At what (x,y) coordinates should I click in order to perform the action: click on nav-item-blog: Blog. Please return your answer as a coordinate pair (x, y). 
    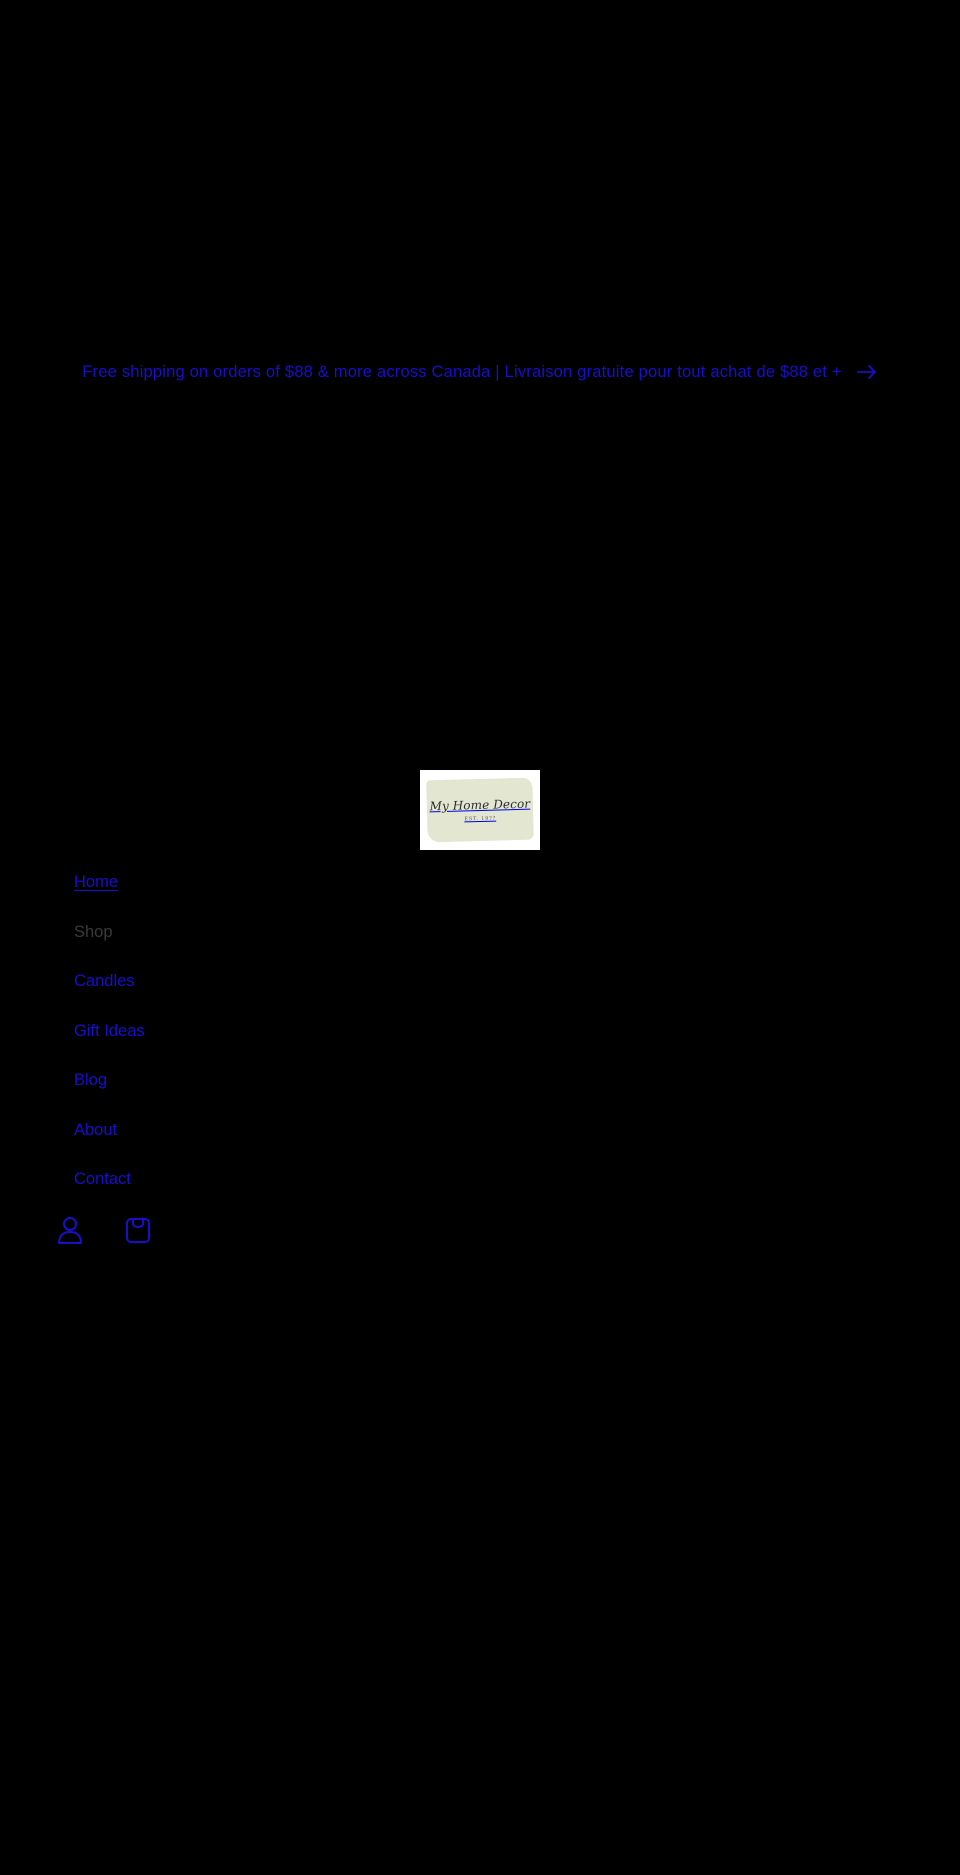
    Looking at the image, I should click on (109, 1081).